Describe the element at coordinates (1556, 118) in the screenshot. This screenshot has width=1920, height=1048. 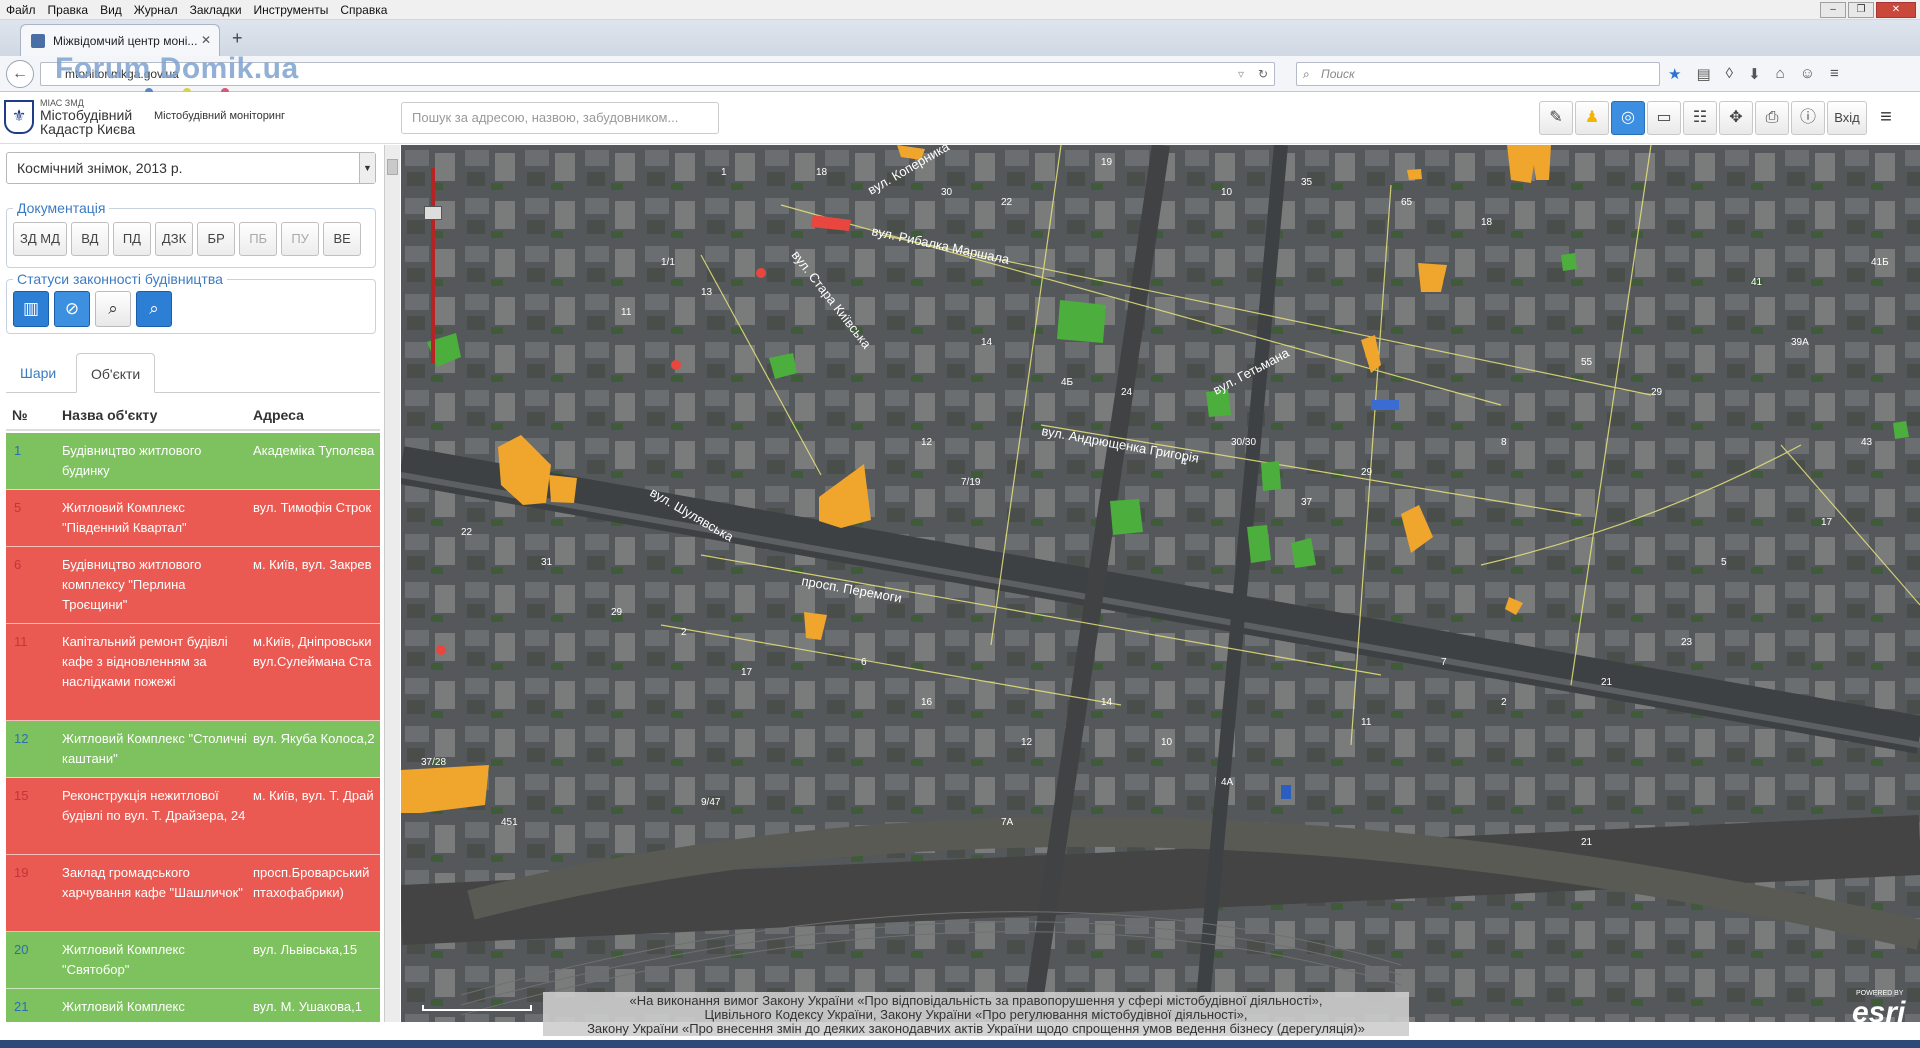
I see `edit-icon: ✎` at that location.